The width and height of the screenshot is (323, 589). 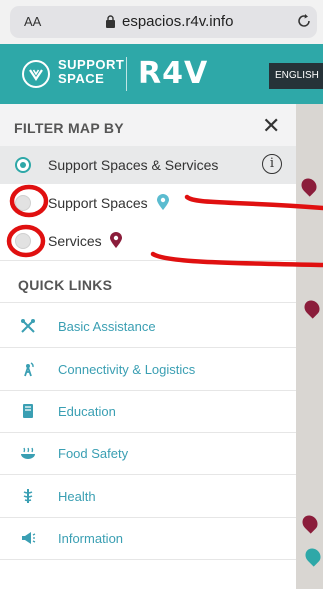 I want to click on radio-selected, so click(x=23, y=165).